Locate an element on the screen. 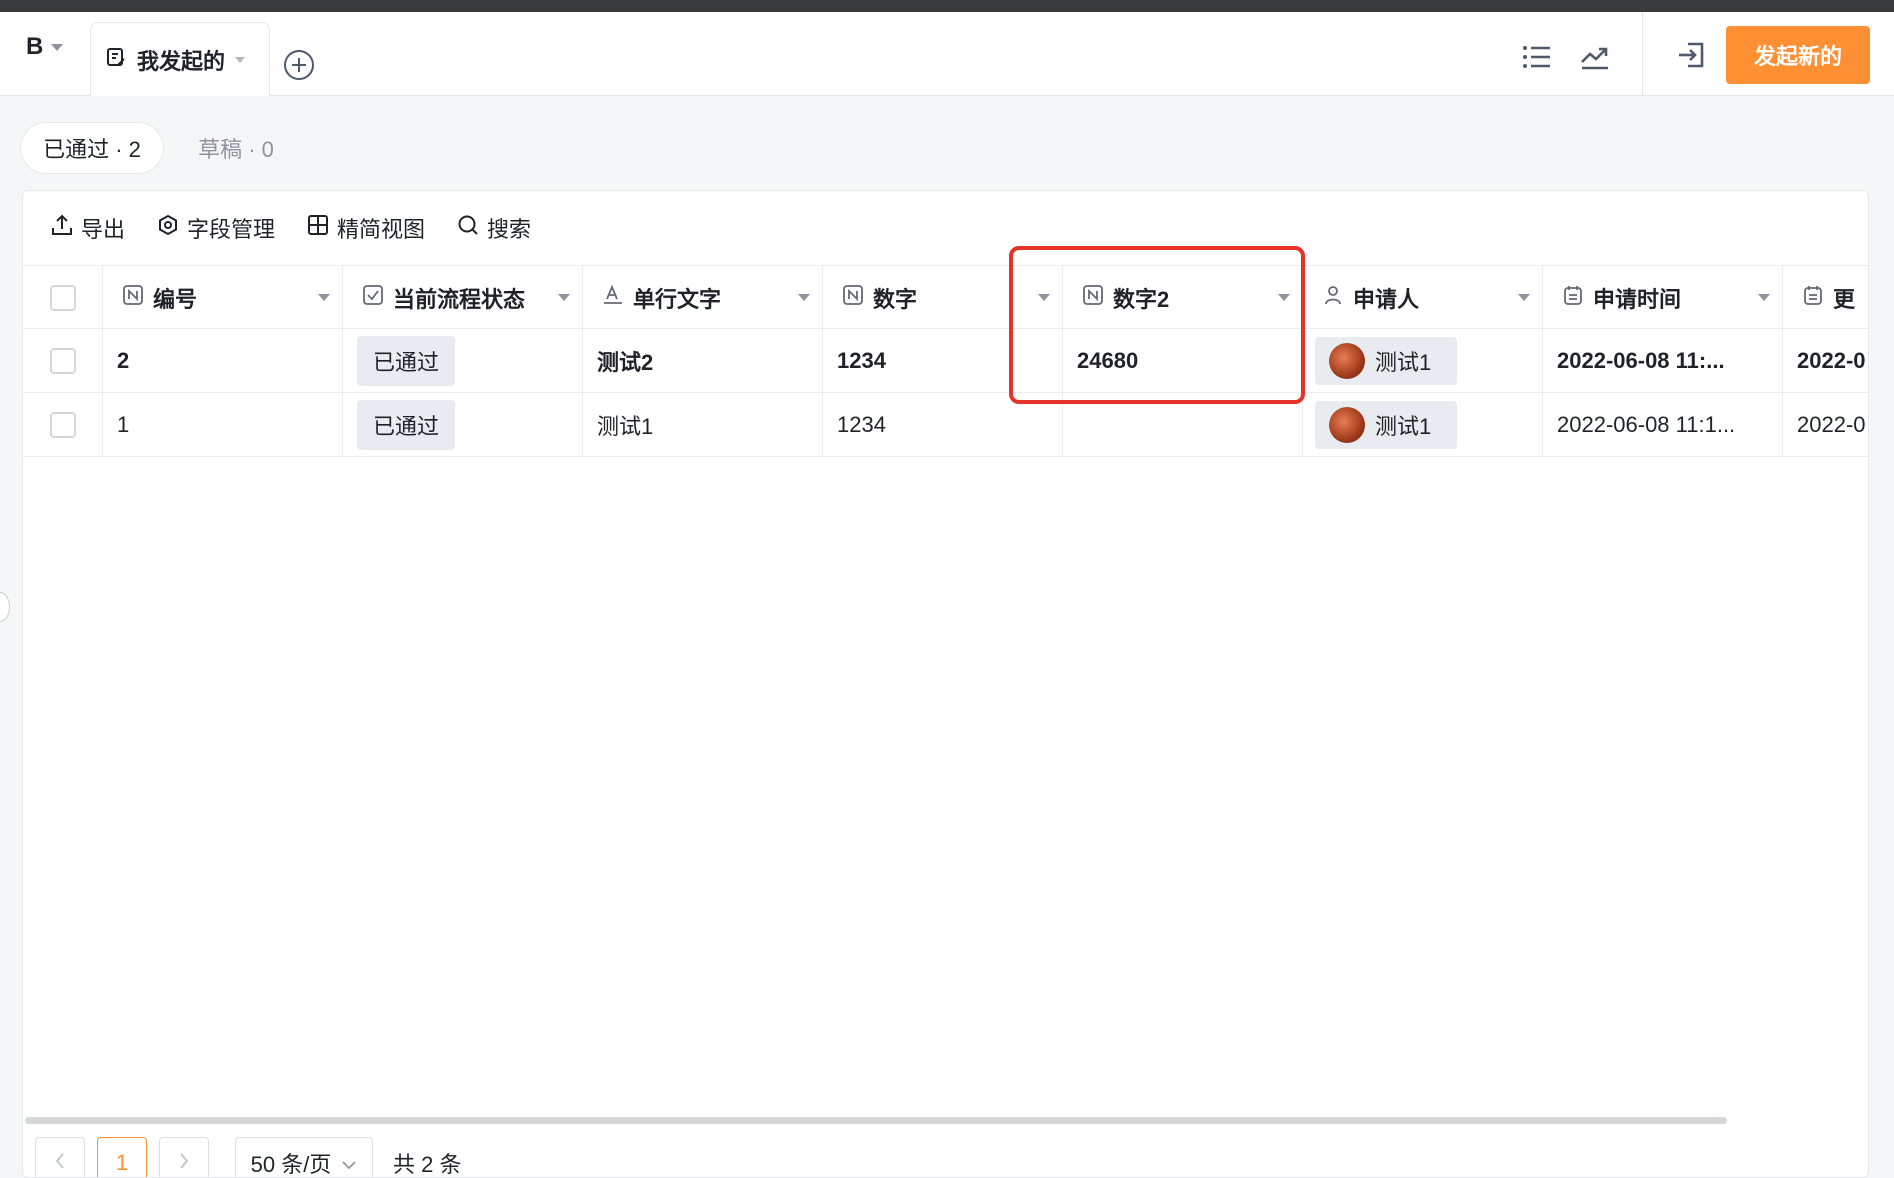 The image size is (1894, 1178). column-header-updated: 更 is located at coordinates (1825, 298).